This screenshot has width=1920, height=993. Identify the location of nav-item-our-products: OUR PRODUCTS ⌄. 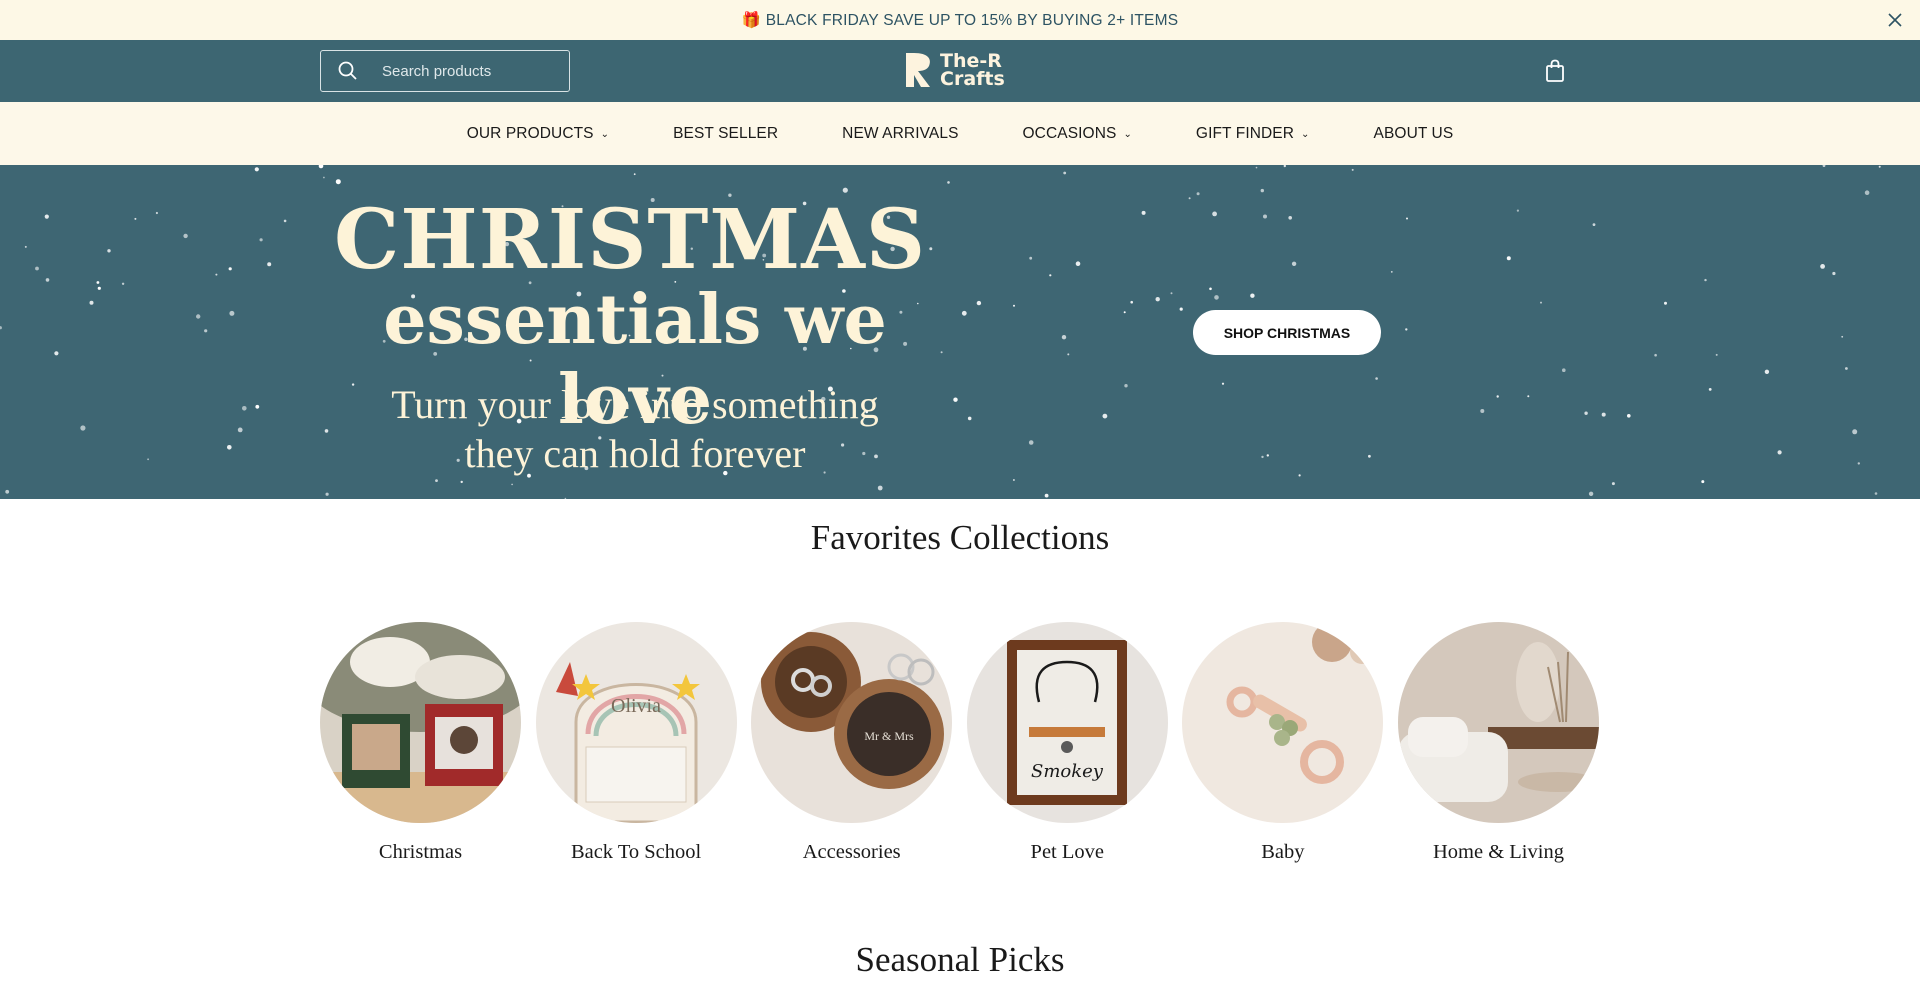
(538, 134).